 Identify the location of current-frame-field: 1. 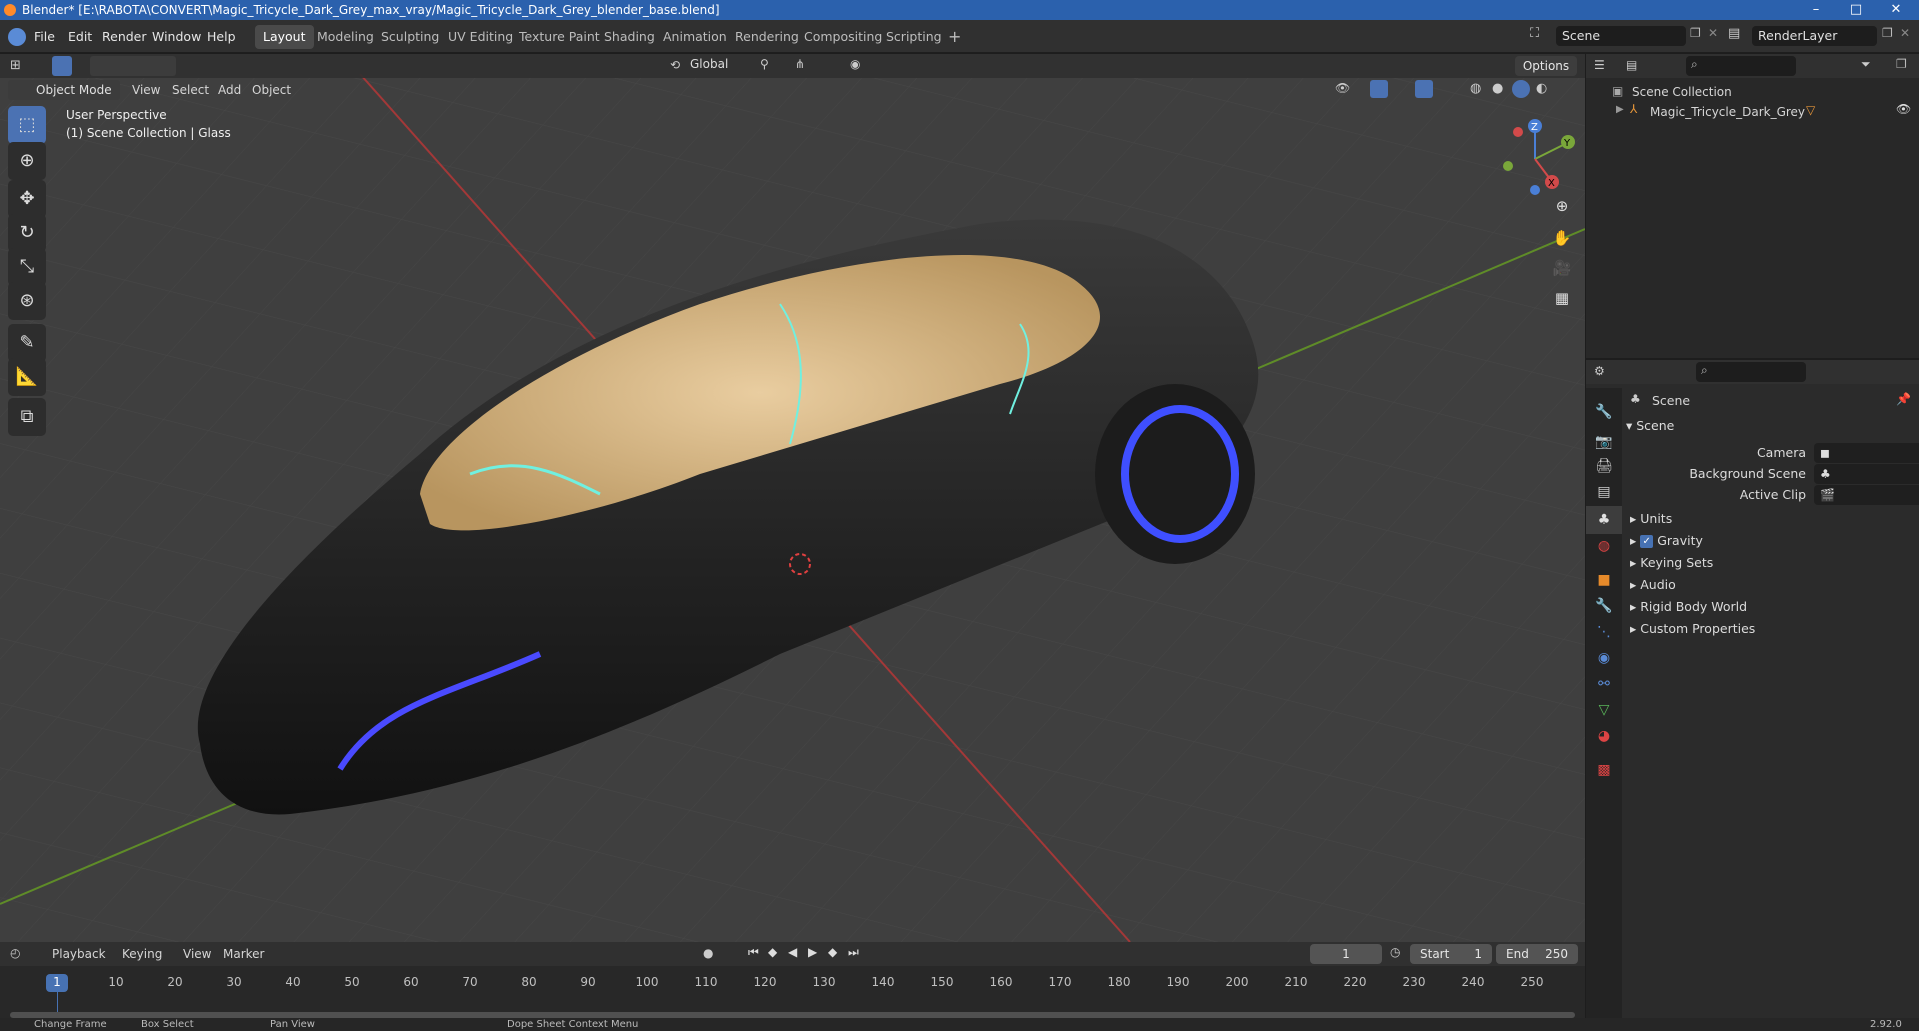
(1346, 954).